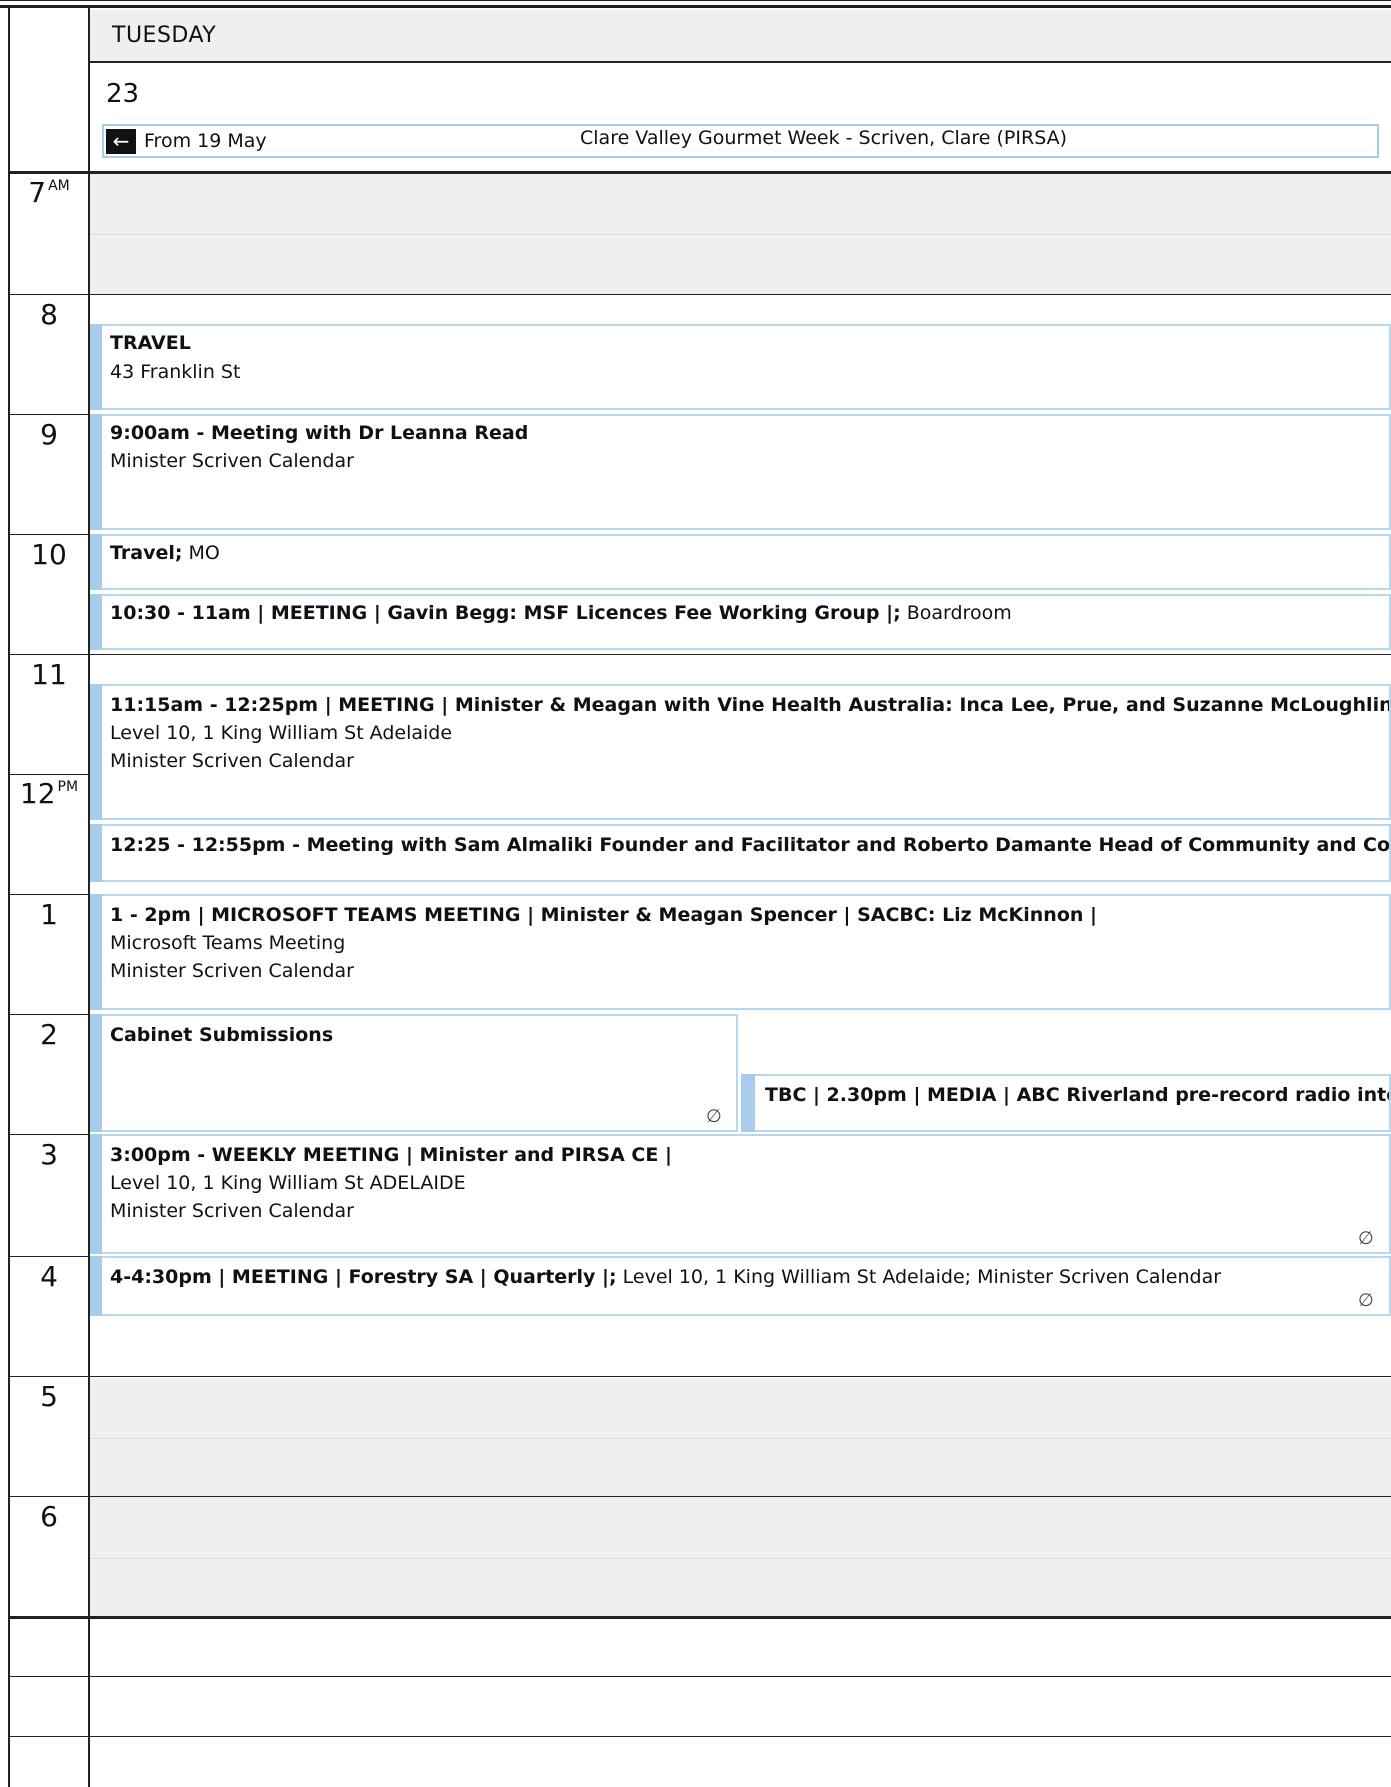 The image size is (1391, 1787). What do you see at coordinates (49, 1276) in the screenshot?
I see `hour-label-4: 4` at bounding box center [49, 1276].